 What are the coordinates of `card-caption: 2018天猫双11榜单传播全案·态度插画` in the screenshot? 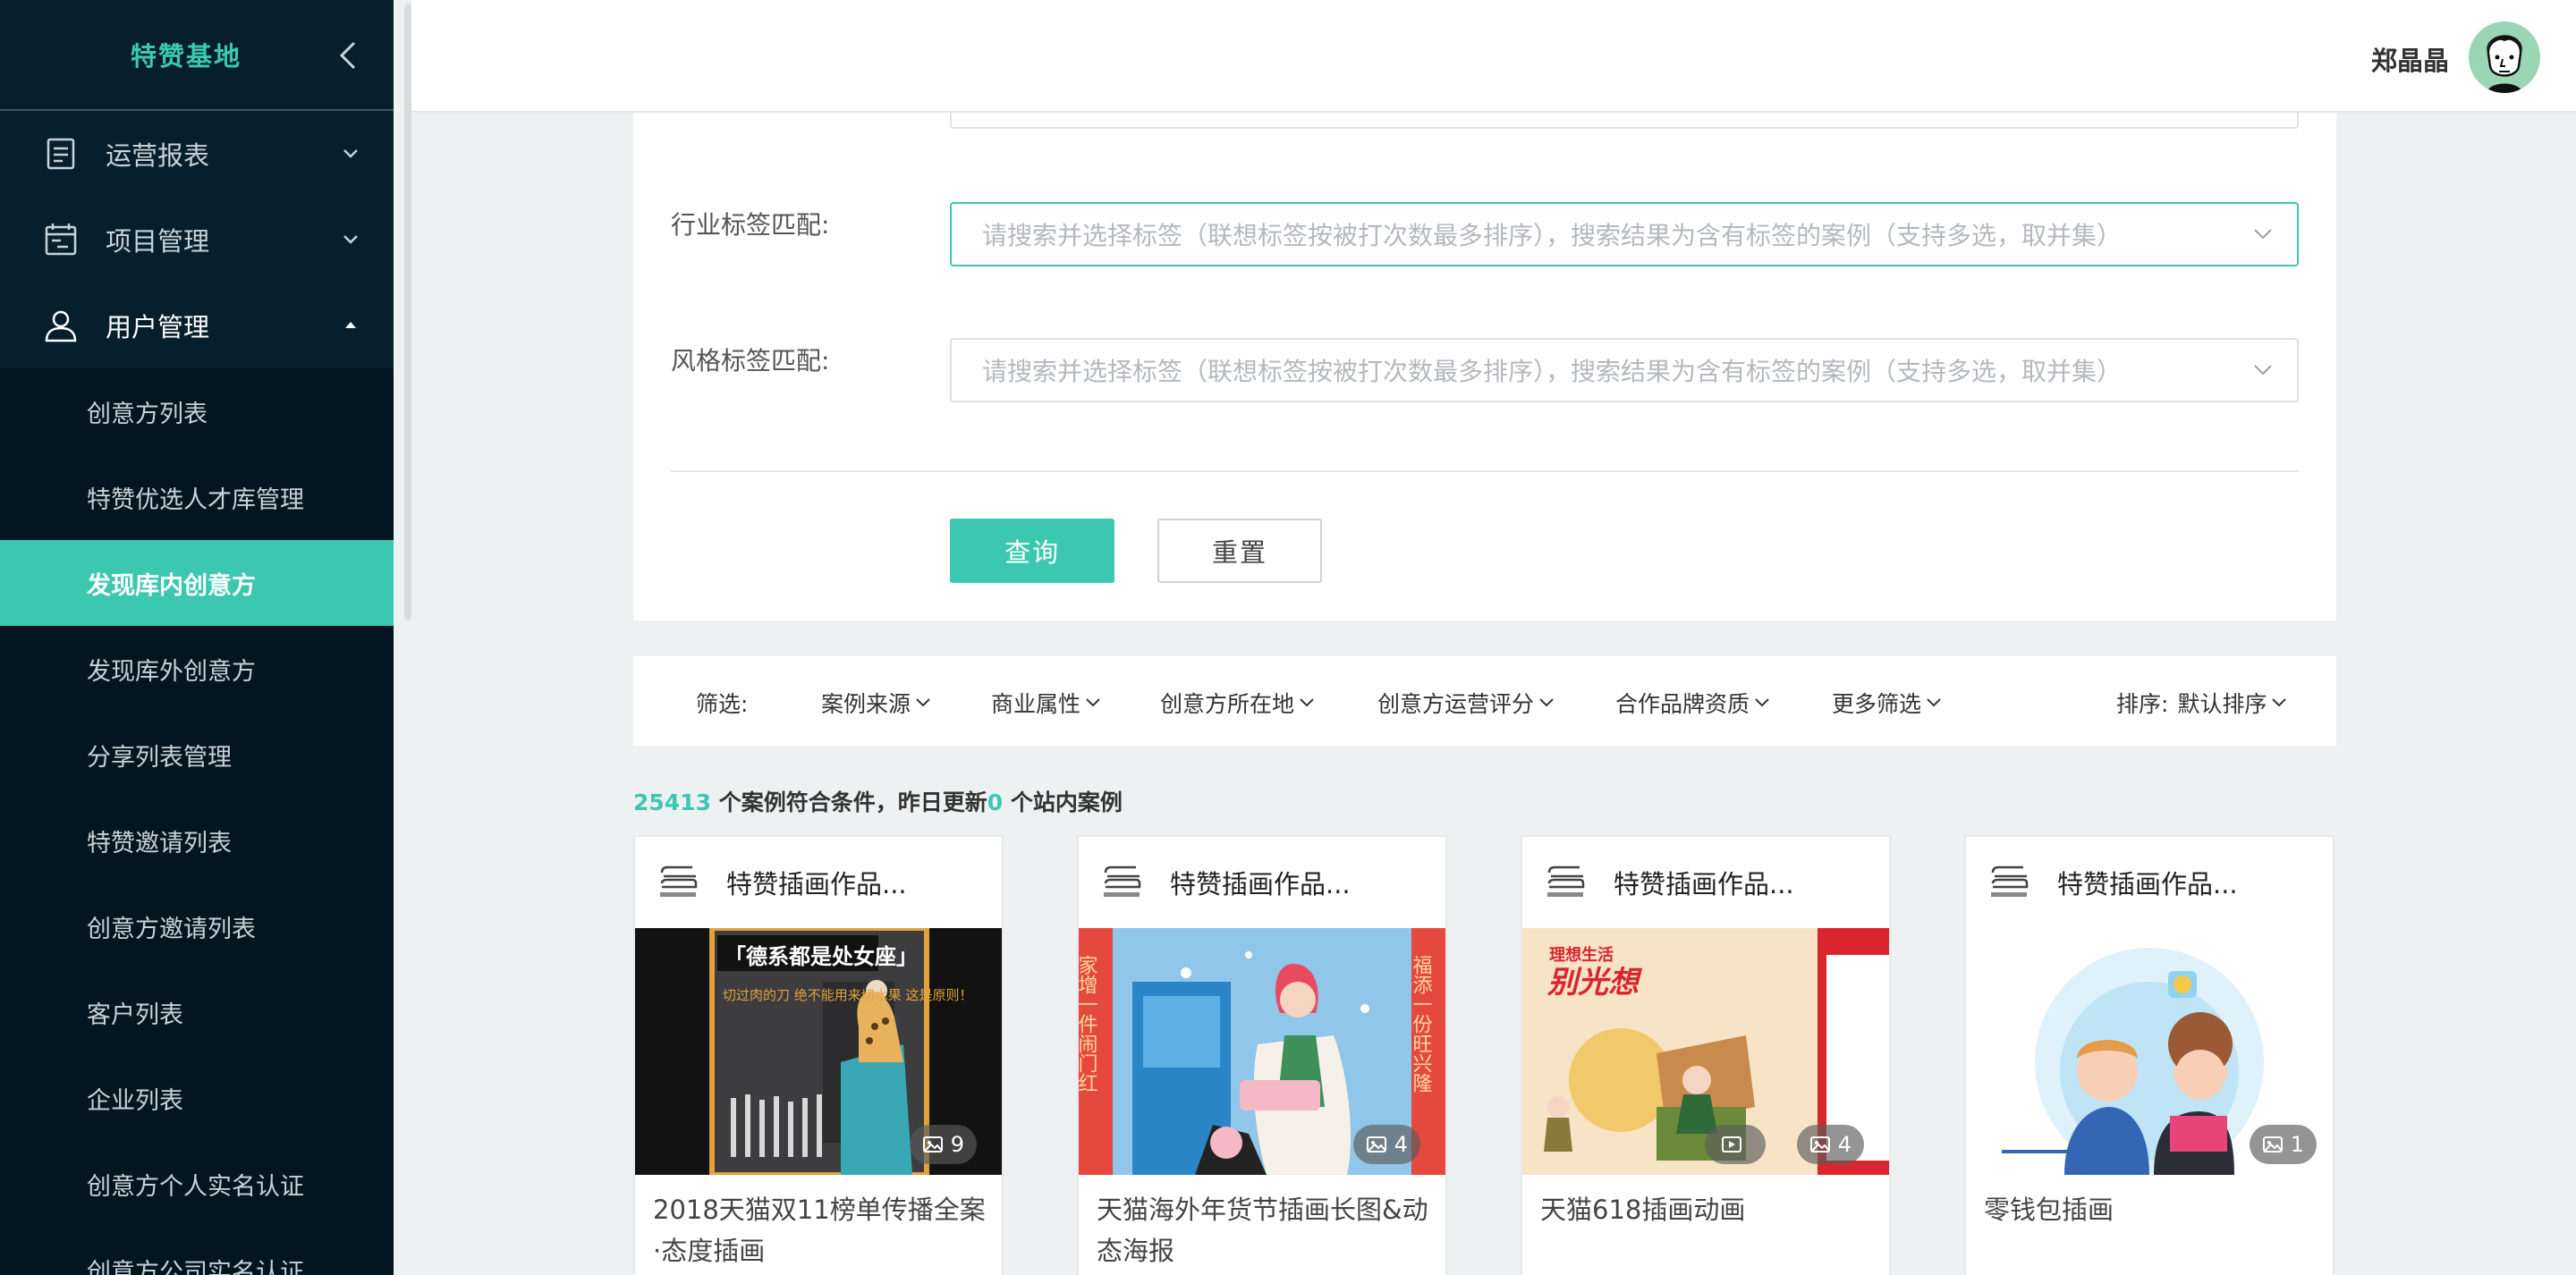 It's located at (819, 1230).